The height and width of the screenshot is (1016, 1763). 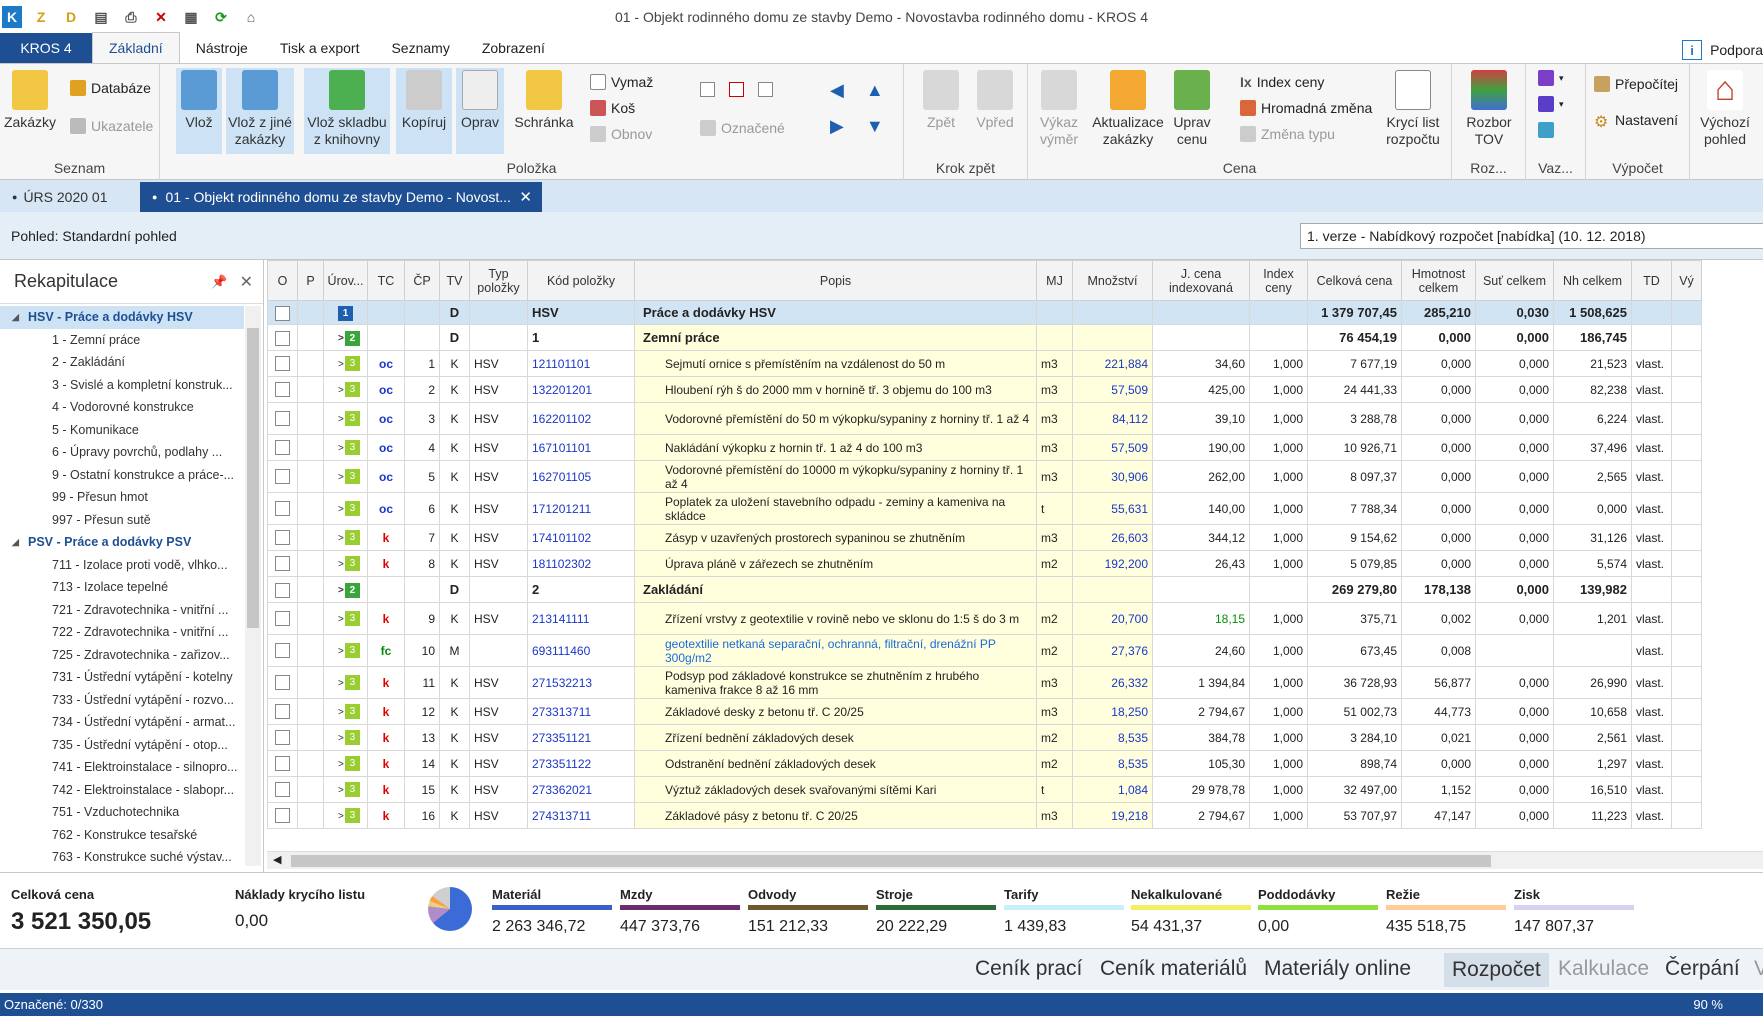 I want to click on cell-popis: Základové desky z betonu tř. C 20/25, so click(x=835, y=711).